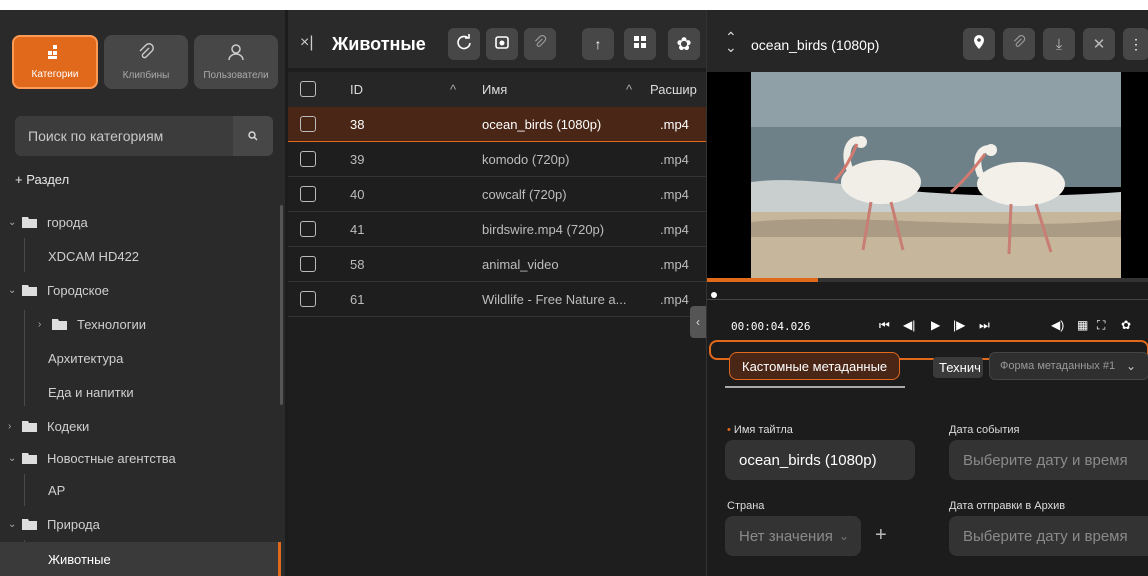  I want to click on metadata-form-select: Форма метаданных #1 ⌄, so click(1068, 366).